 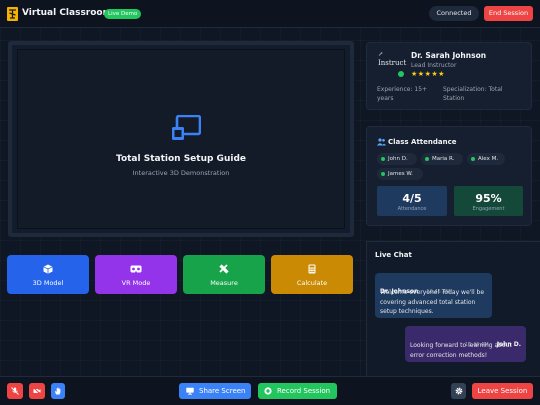 I want to click on logo-icon, so click(x=12, y=14).